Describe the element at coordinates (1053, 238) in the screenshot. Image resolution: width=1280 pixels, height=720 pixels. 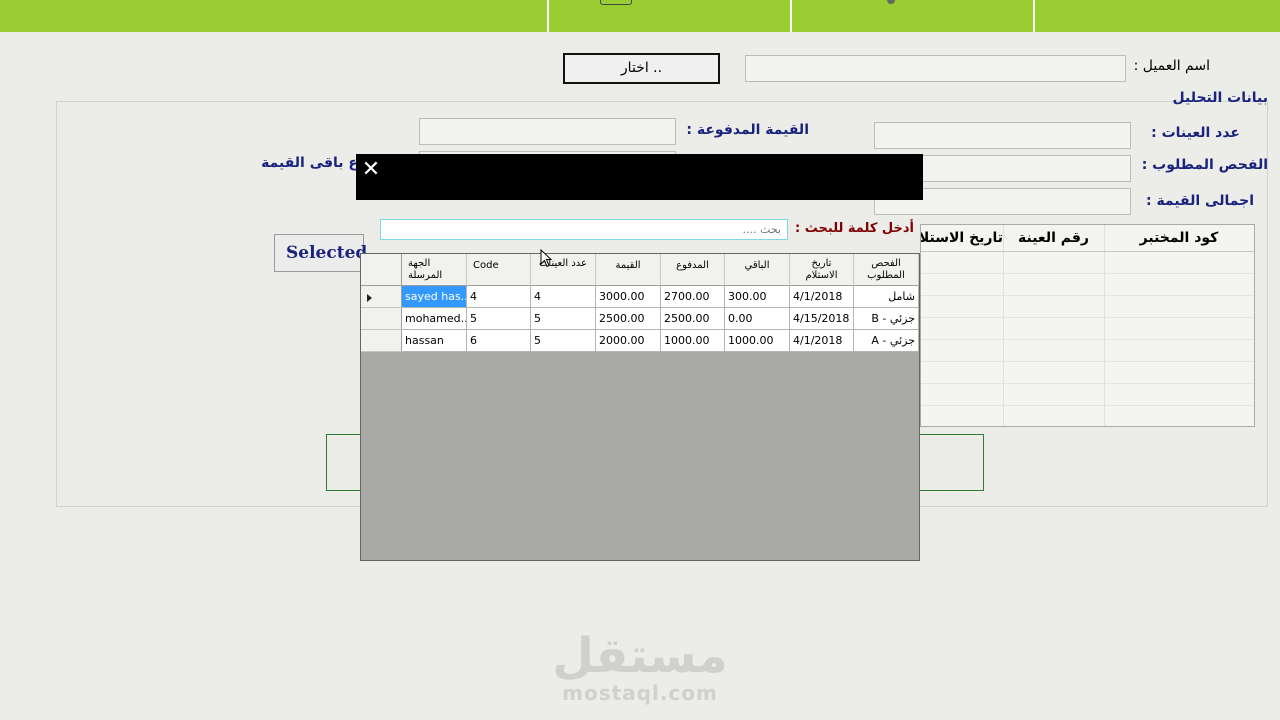
I see `grid-header-sample-number: رقم العينة` at that location.